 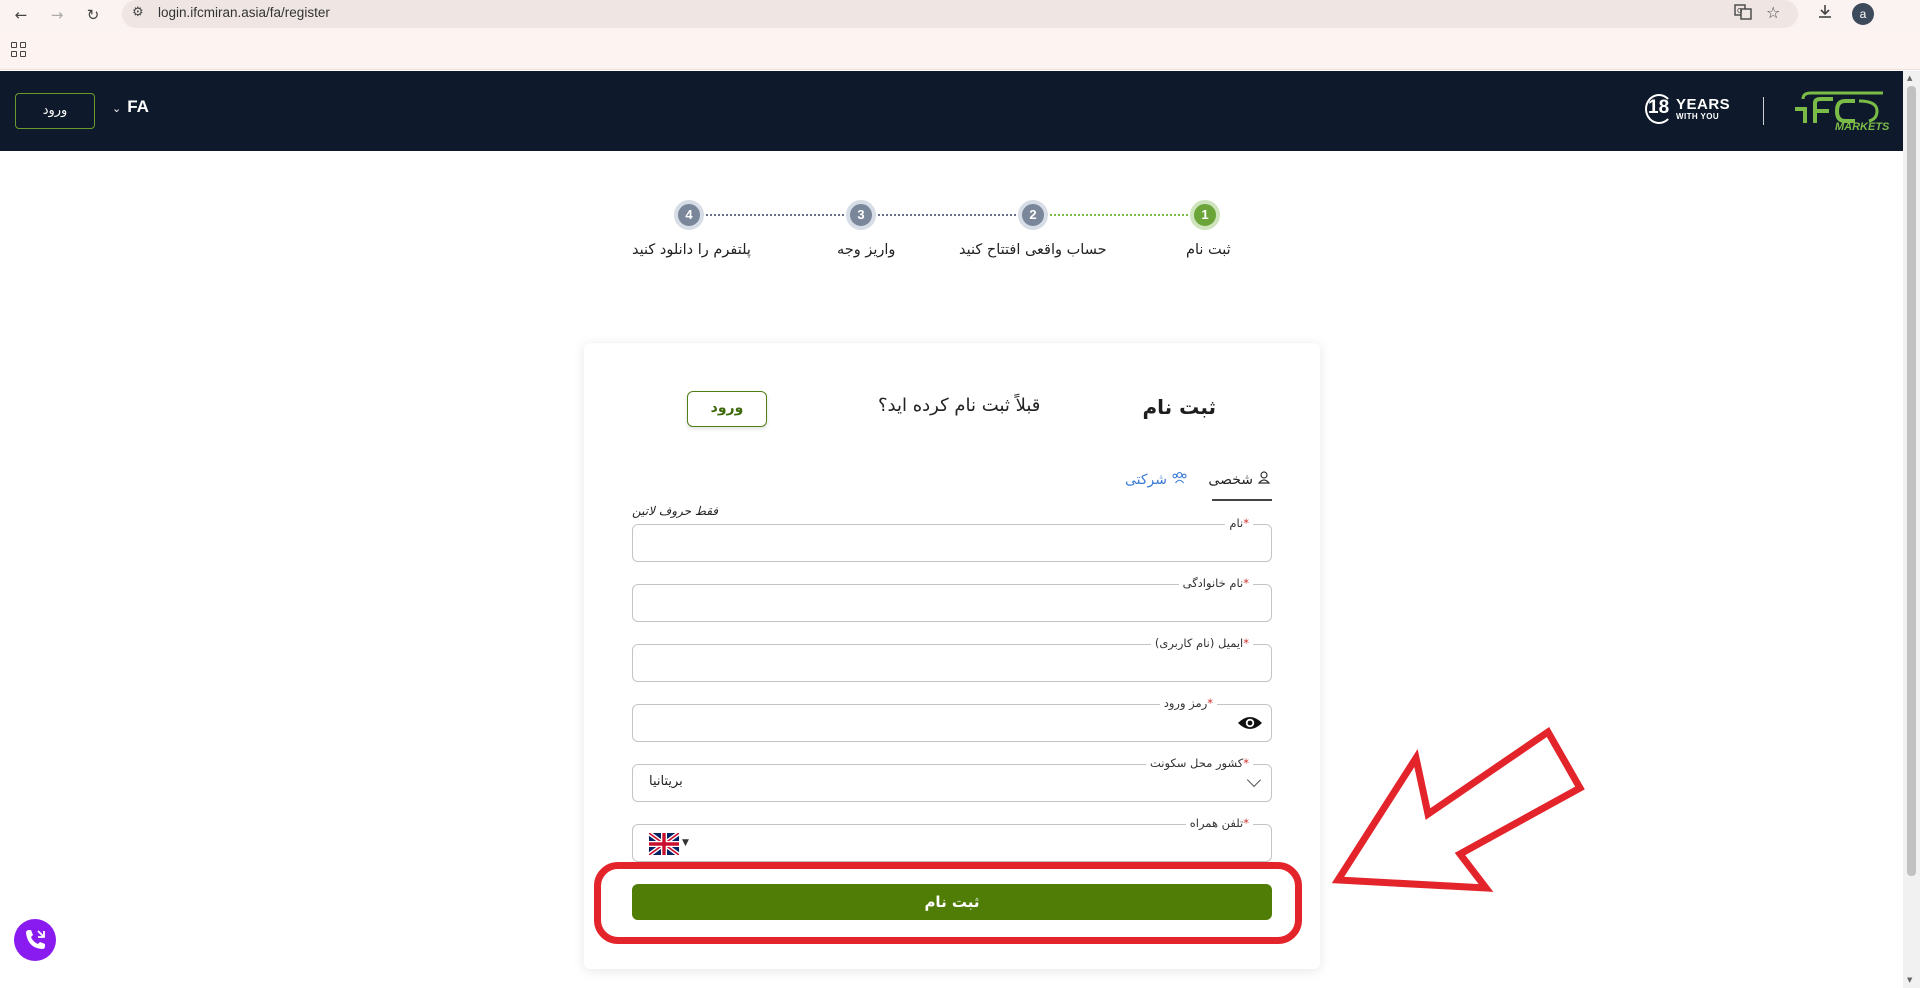 I want to click on already-registered-text: قبلاً ثبت نام کرده اید؟, so click(x=959, y=405).